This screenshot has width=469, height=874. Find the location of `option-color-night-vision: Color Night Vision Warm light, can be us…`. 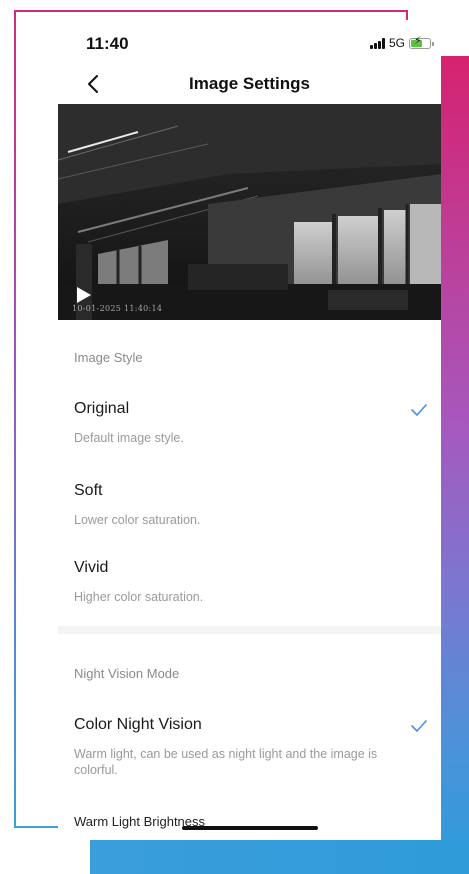

option-color-night-vision: Color Night Vision Warm light, can be us… is located at coordinates (249, 749).